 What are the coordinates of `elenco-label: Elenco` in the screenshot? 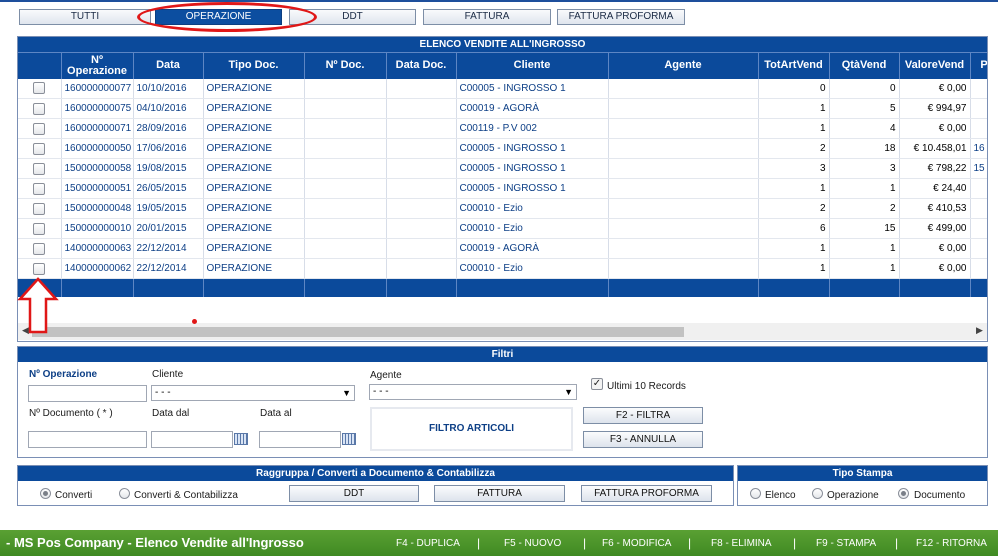 It's located at (780, 495).